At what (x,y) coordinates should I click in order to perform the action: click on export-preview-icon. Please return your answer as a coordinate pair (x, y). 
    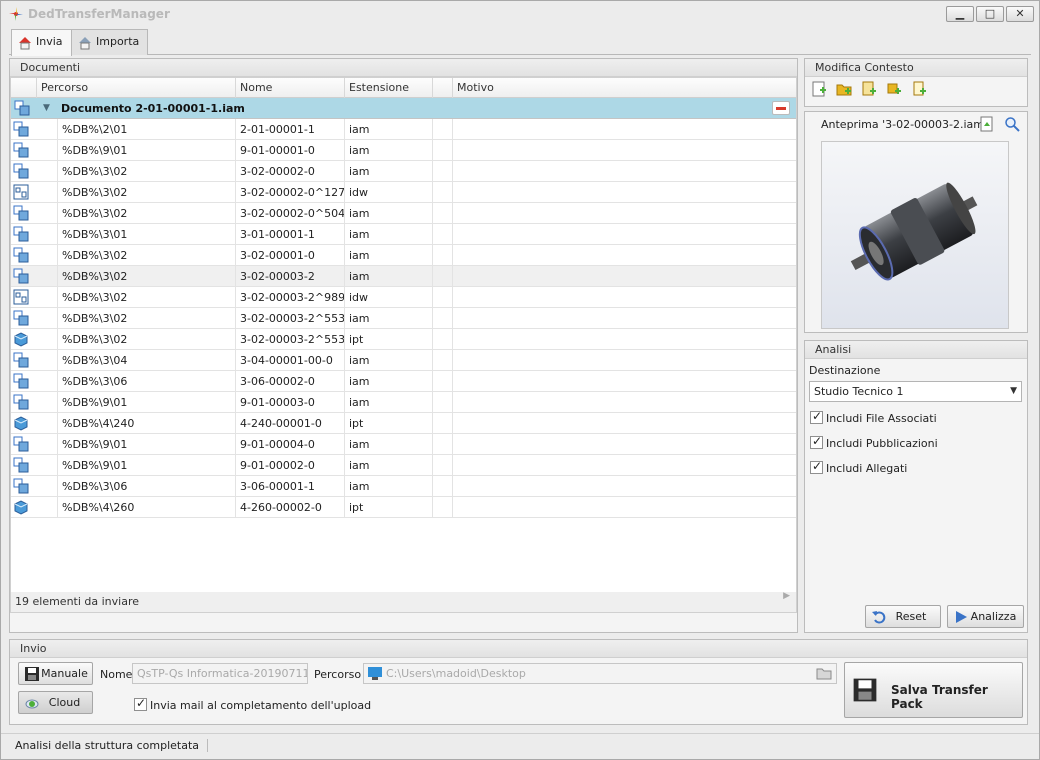
    Looking at the image, I should click on (987, 124).